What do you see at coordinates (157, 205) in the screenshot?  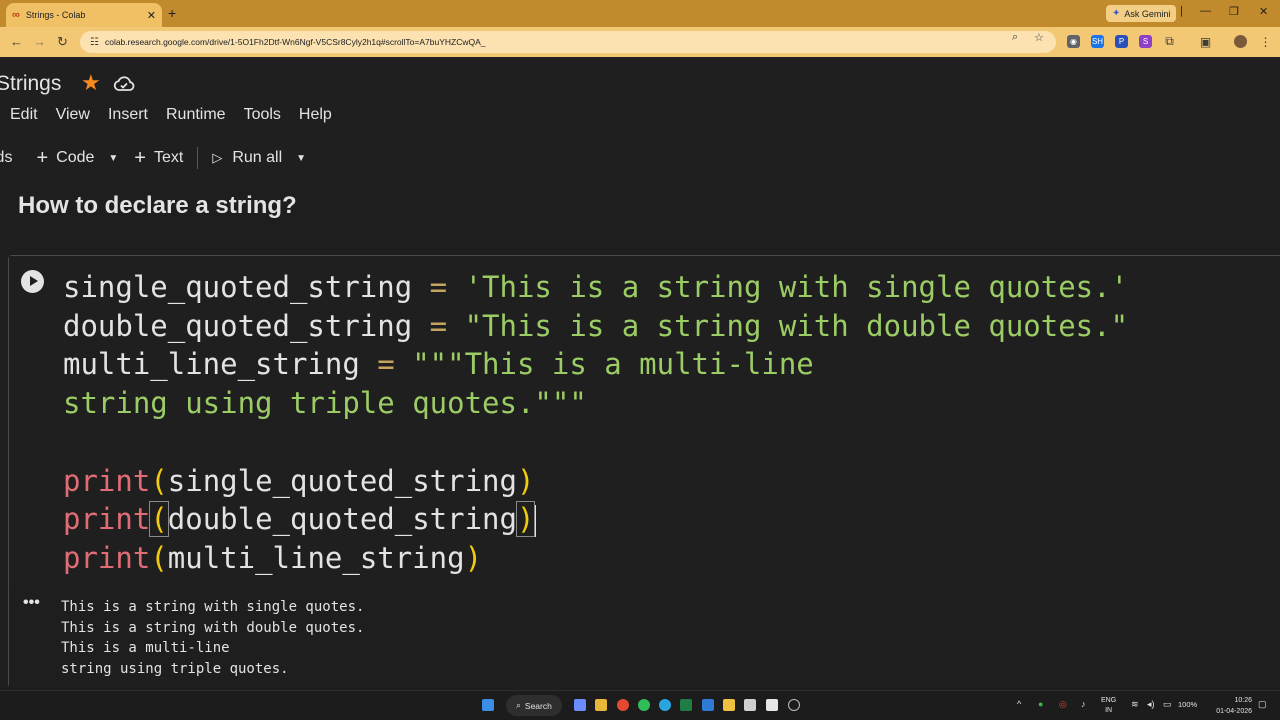 I see `section-heading: How to declare a string?` at bounding box center [157, 205].